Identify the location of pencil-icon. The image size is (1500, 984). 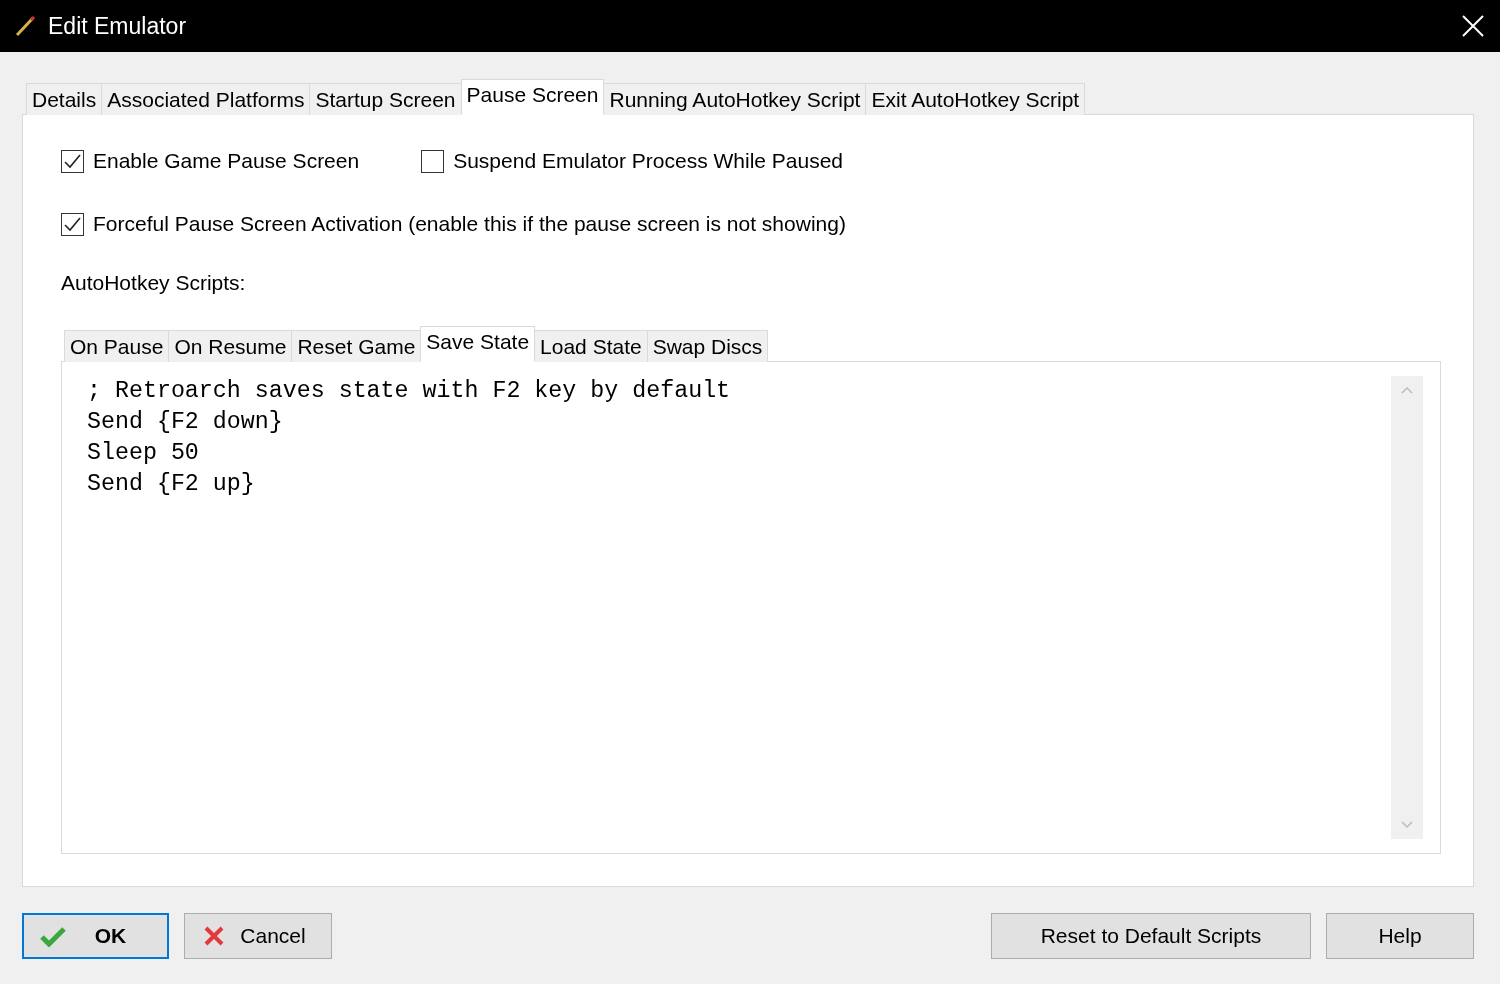
(25, 26).